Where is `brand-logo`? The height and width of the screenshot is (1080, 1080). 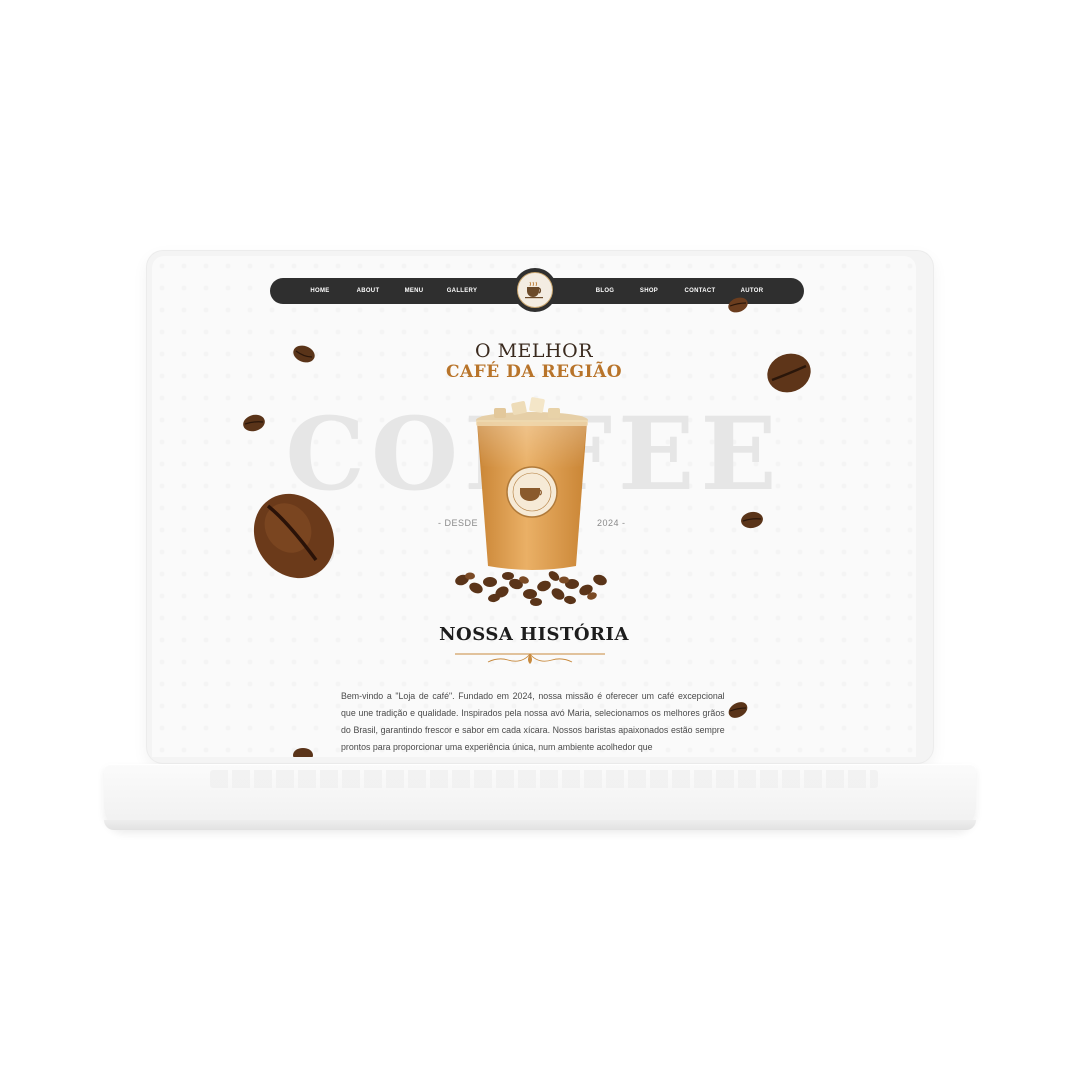
brand-logo is located at coordinates (535, 290).